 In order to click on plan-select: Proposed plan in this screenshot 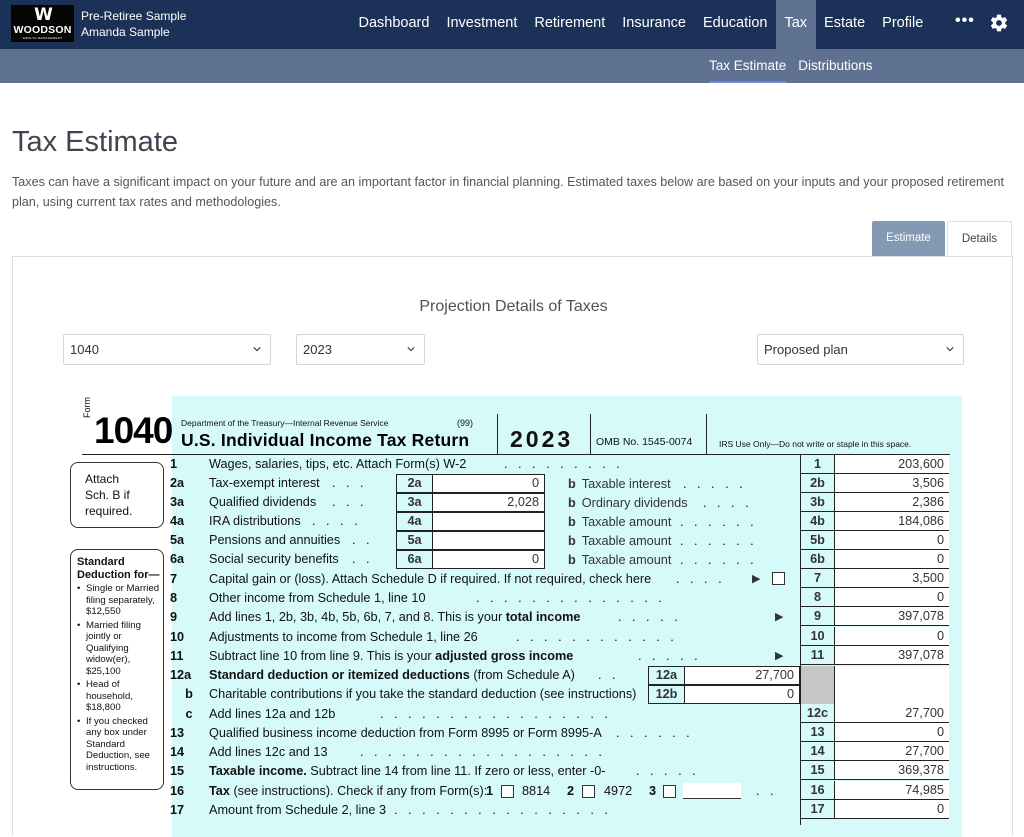, I will do `click(860, 349)`.